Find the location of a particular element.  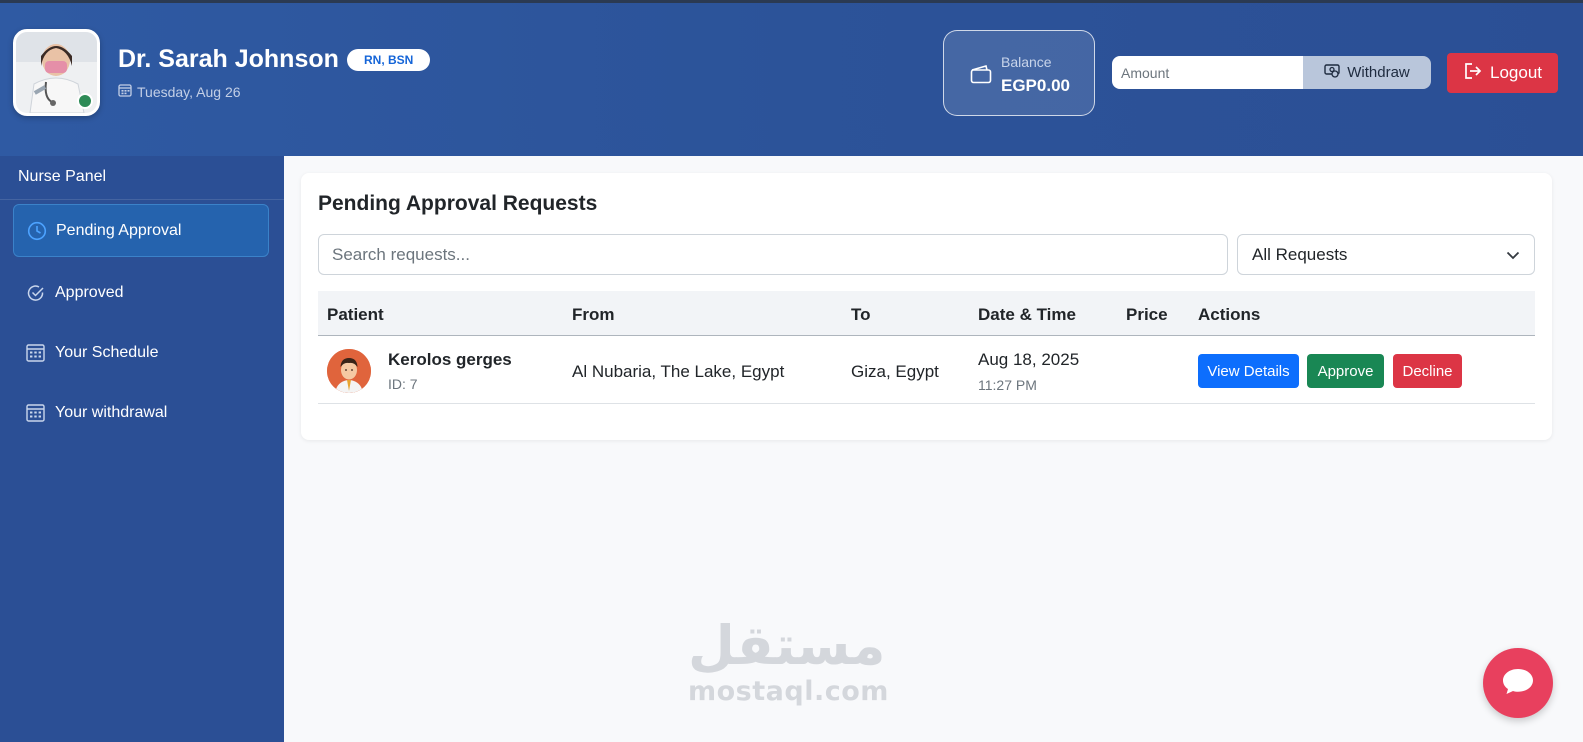

logout-button: Logout is located at coordinates (1502, 73).